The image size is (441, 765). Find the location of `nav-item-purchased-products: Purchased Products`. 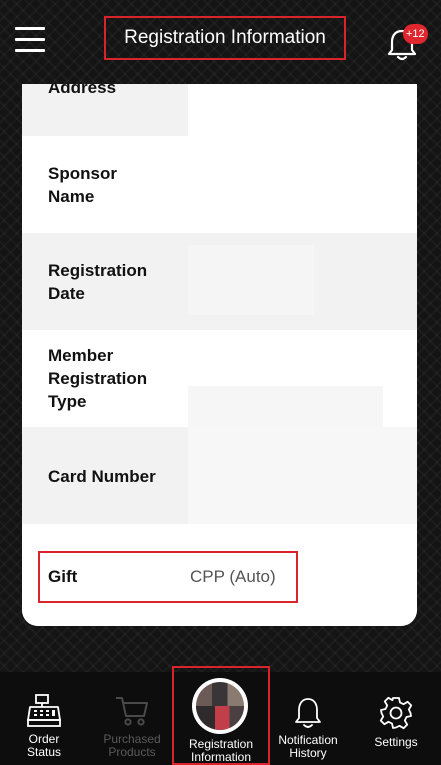

nav-item-purchased-products: Purchased Products is located at coordinates (132, 718).